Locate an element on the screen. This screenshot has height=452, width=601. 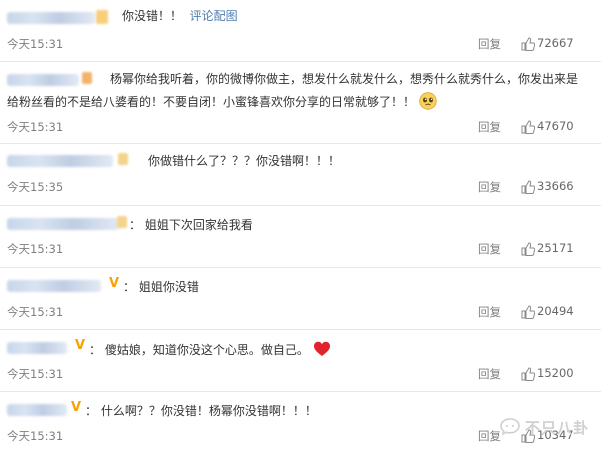
like-count: 20494 is located at coordinates (555, 311).